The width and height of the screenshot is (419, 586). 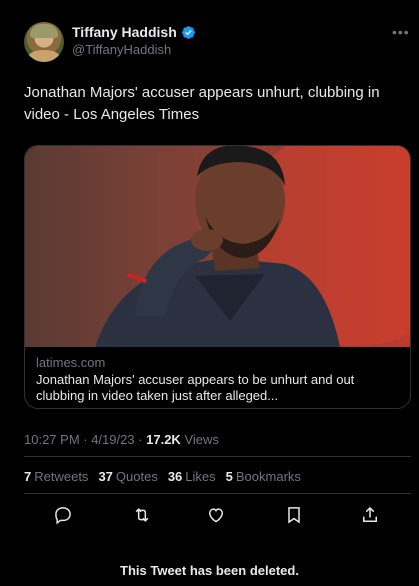 I want to click on tweet-meta: 10:27 PM · 4/19/23 · 17.2K Views, so click(x=121, y=439).